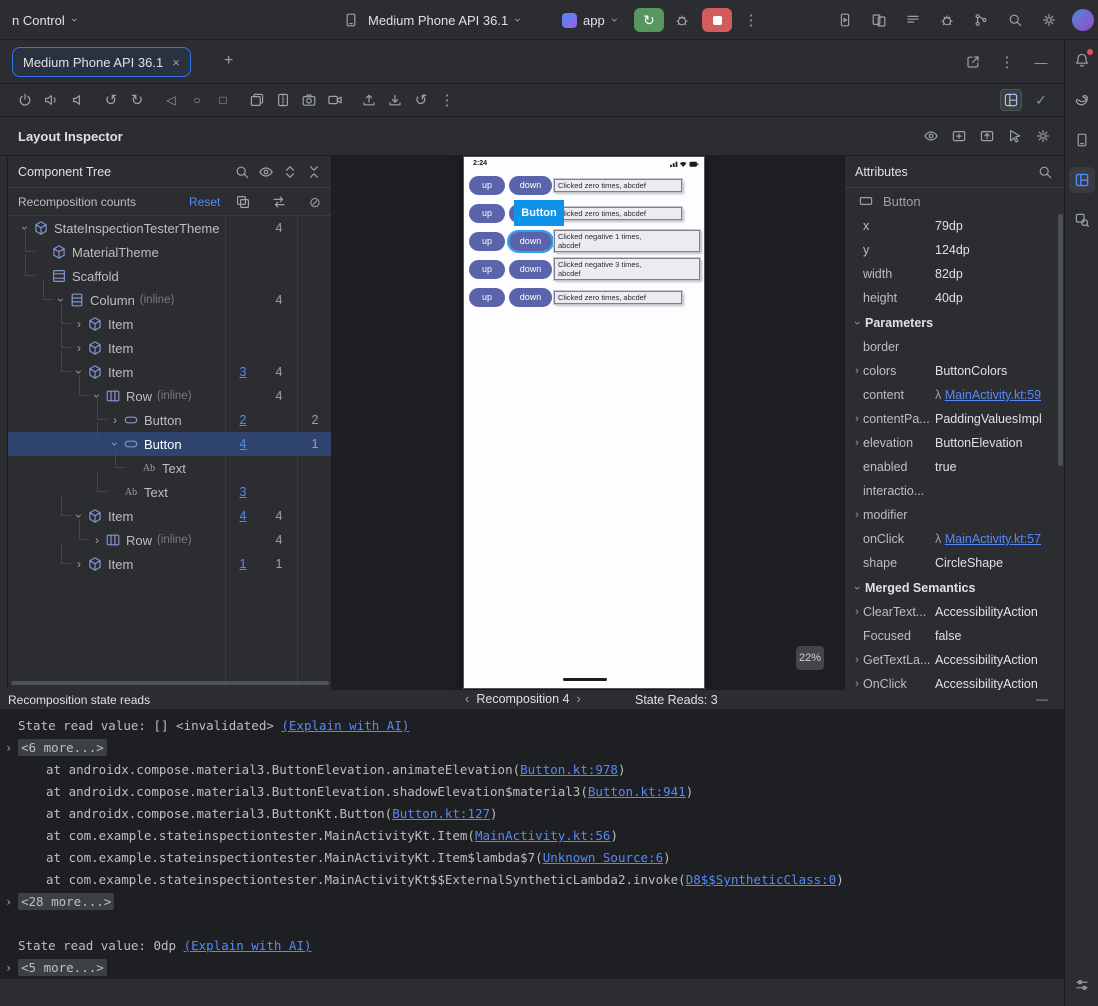 The height and width of the screenshot is (1006, 1098). I want to click on tree-row: › Button 4 1, so click(169, 439).